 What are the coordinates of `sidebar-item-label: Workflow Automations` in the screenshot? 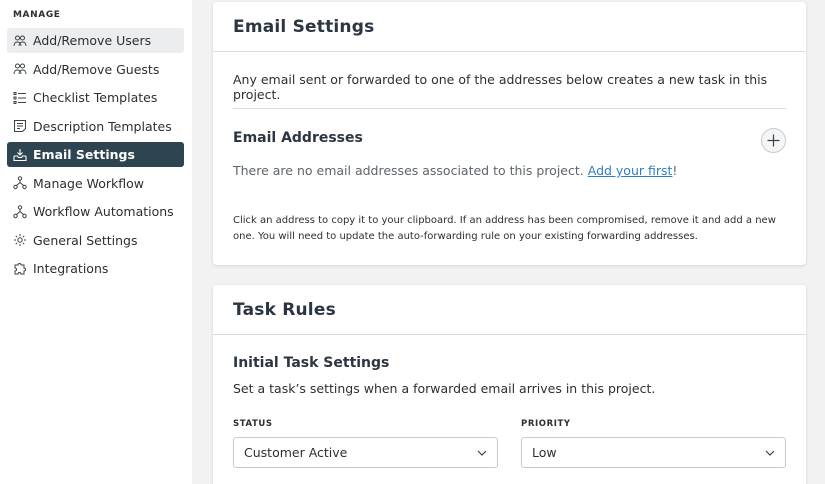 It's located at (103, 211).